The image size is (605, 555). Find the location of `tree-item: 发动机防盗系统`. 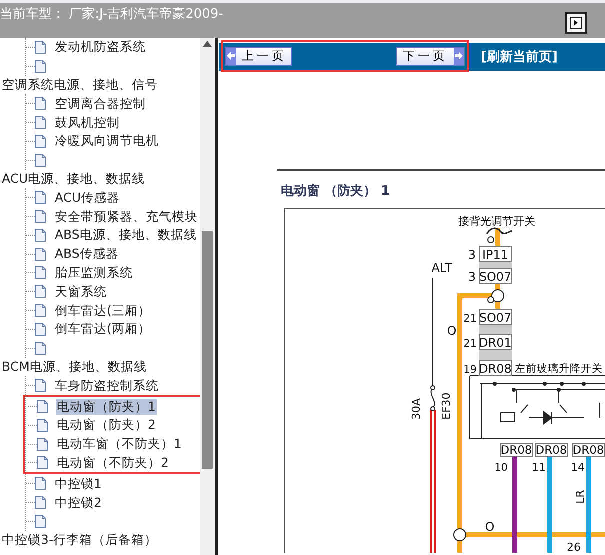

tree-item: 发动机防盗系统 is located at coordinates (100, 47).